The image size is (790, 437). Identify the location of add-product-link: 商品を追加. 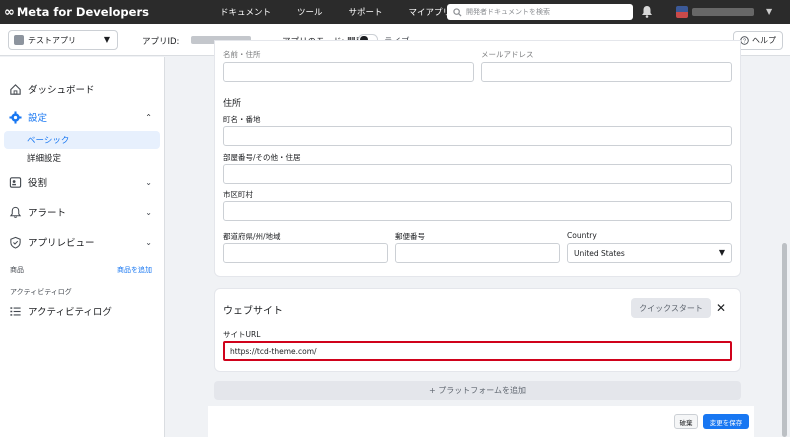
(134, 270).